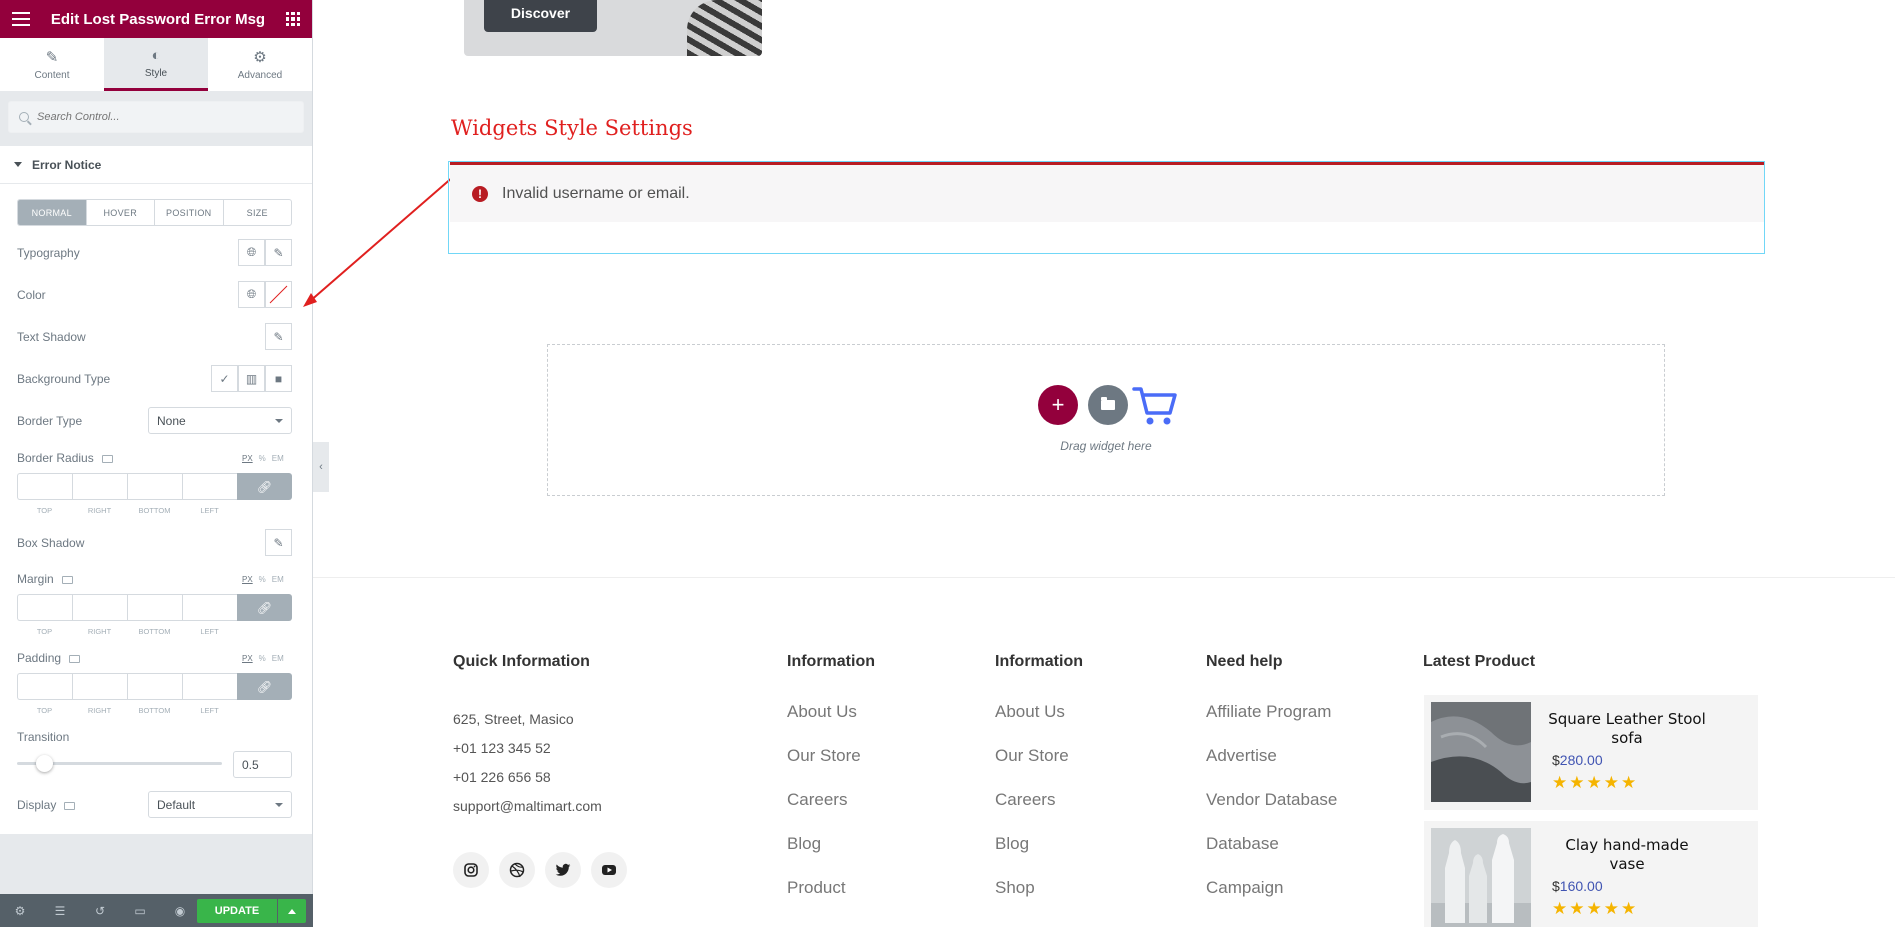 The width and height of the screenshot is (1895, 927). What do you see at coordinates (260, 64) in the screenshot?
I see `tab-advanced: ⚙ Advanced` at bounding box center [260, 64].